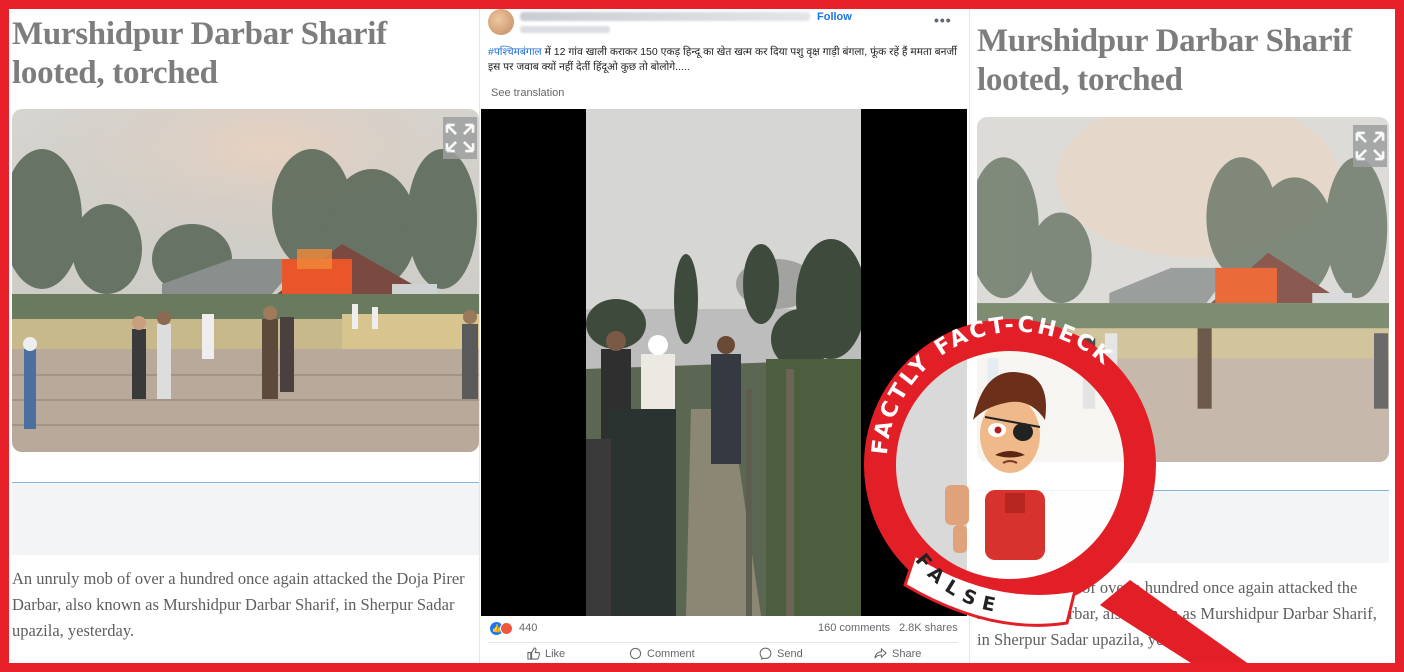  I want to click on messenger-icon, so click(765, 653).